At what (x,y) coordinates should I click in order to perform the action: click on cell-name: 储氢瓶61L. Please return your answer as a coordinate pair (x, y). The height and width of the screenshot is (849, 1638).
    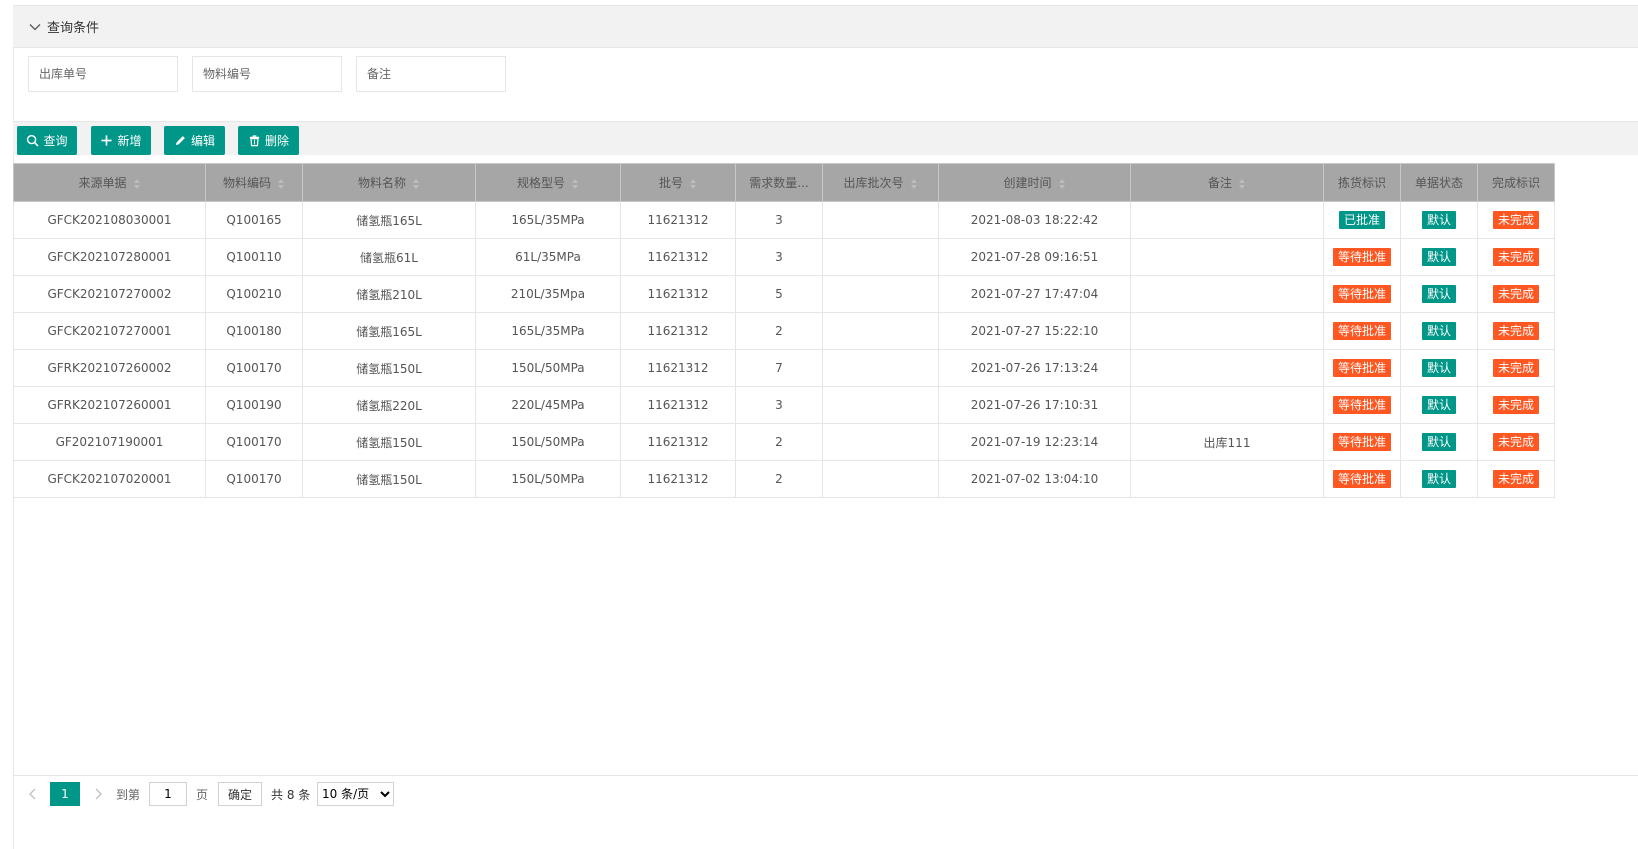
    Looking at the image, I should click on (389, 257).